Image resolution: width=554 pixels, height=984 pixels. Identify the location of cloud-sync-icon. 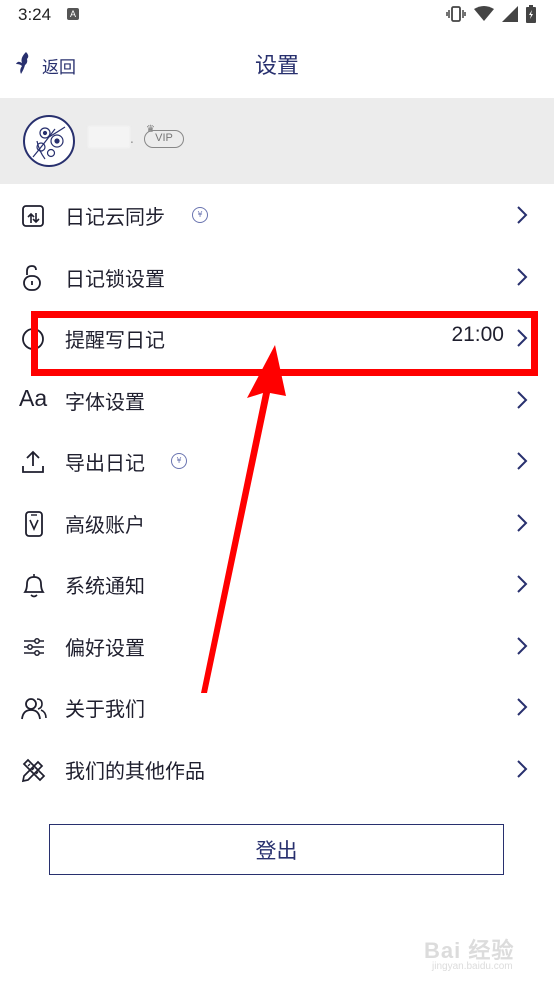
(33, 216).